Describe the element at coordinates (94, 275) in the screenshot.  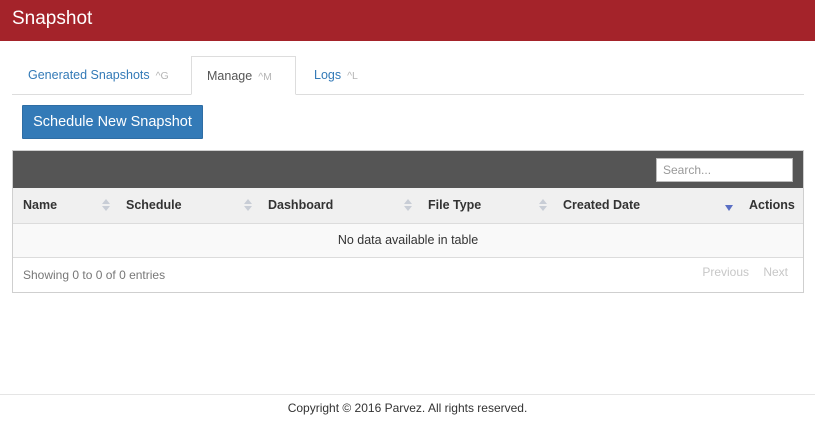
I see `table-info: Showing 0 to 0 of 0 entries` at that location.